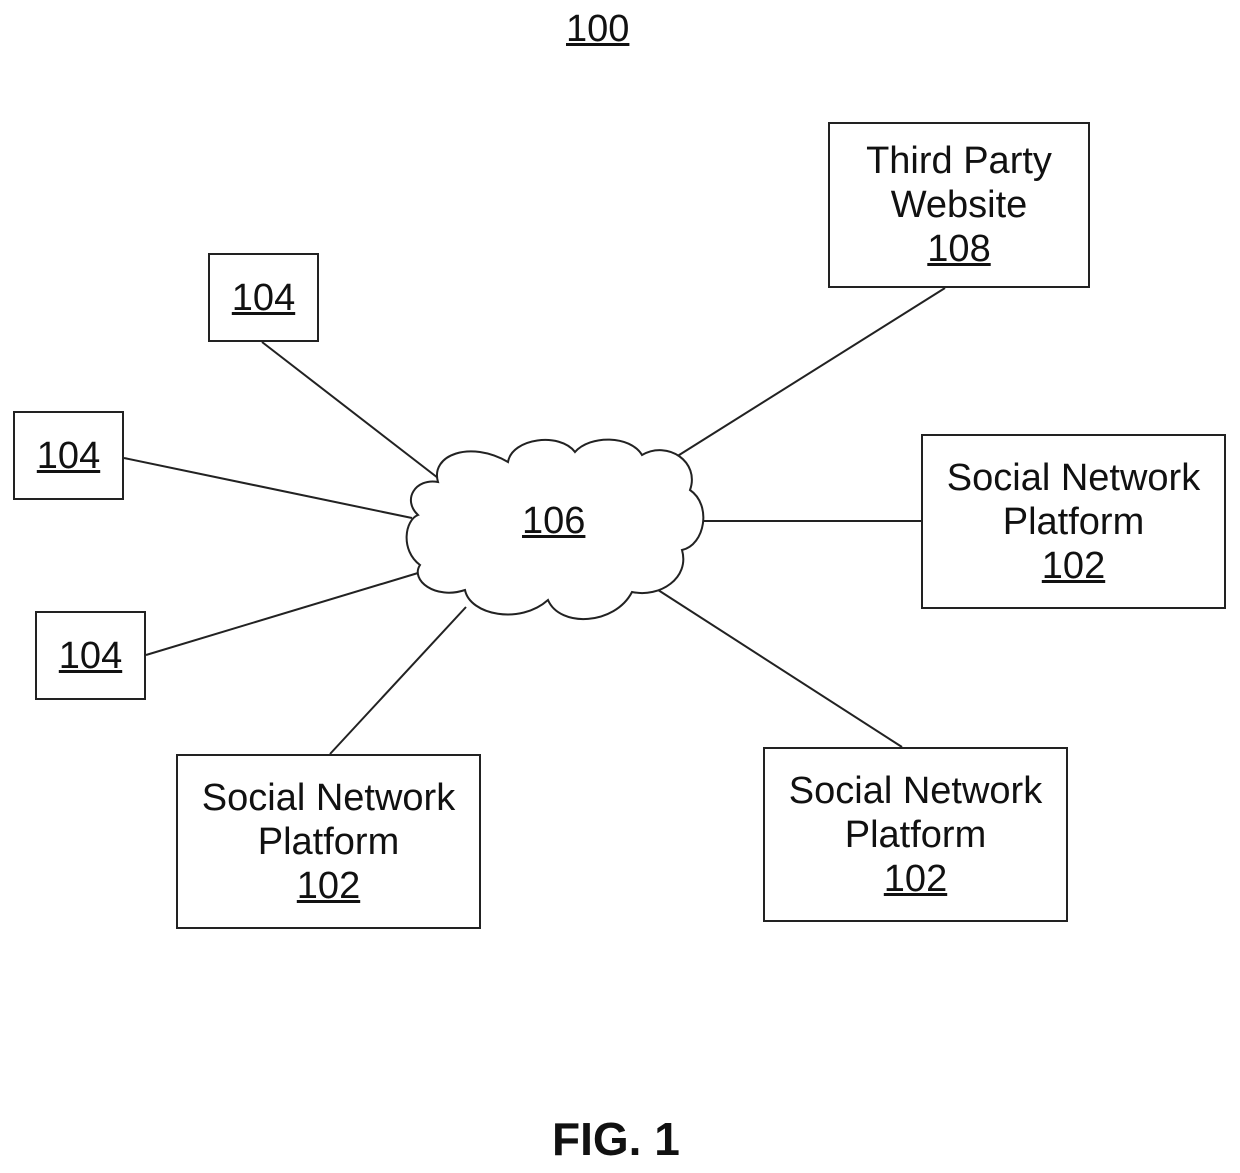 The image size is (1240, 1173). I want to click on link-platform-bottom-right, so click(778, 667).